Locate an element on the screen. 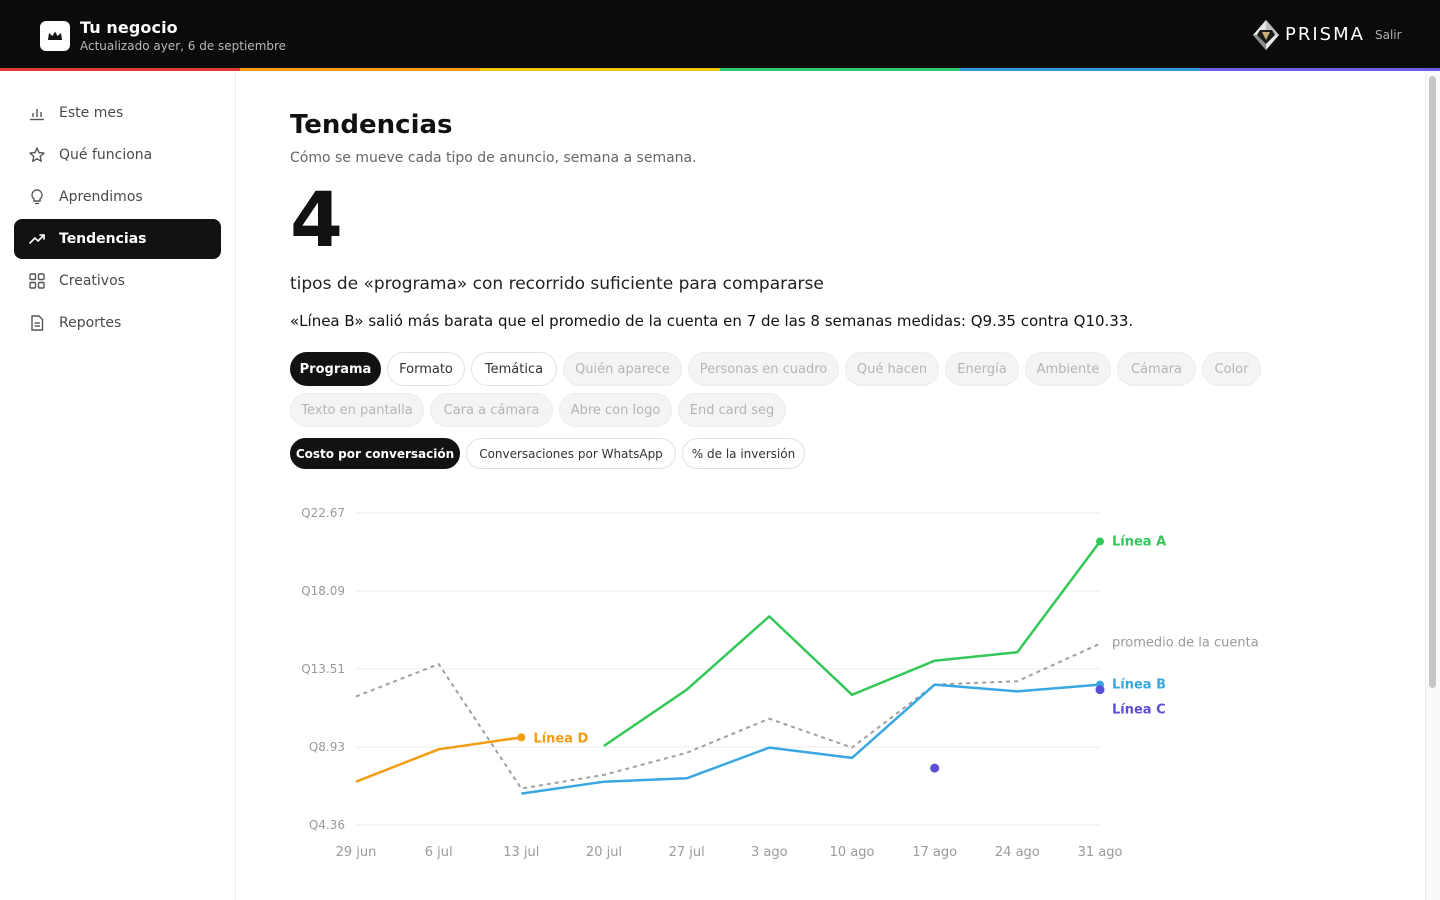 The height and width of the screenshot is (900, 1440). sidebar-item-creativos: Creativos is located at coordinates (117, 281).